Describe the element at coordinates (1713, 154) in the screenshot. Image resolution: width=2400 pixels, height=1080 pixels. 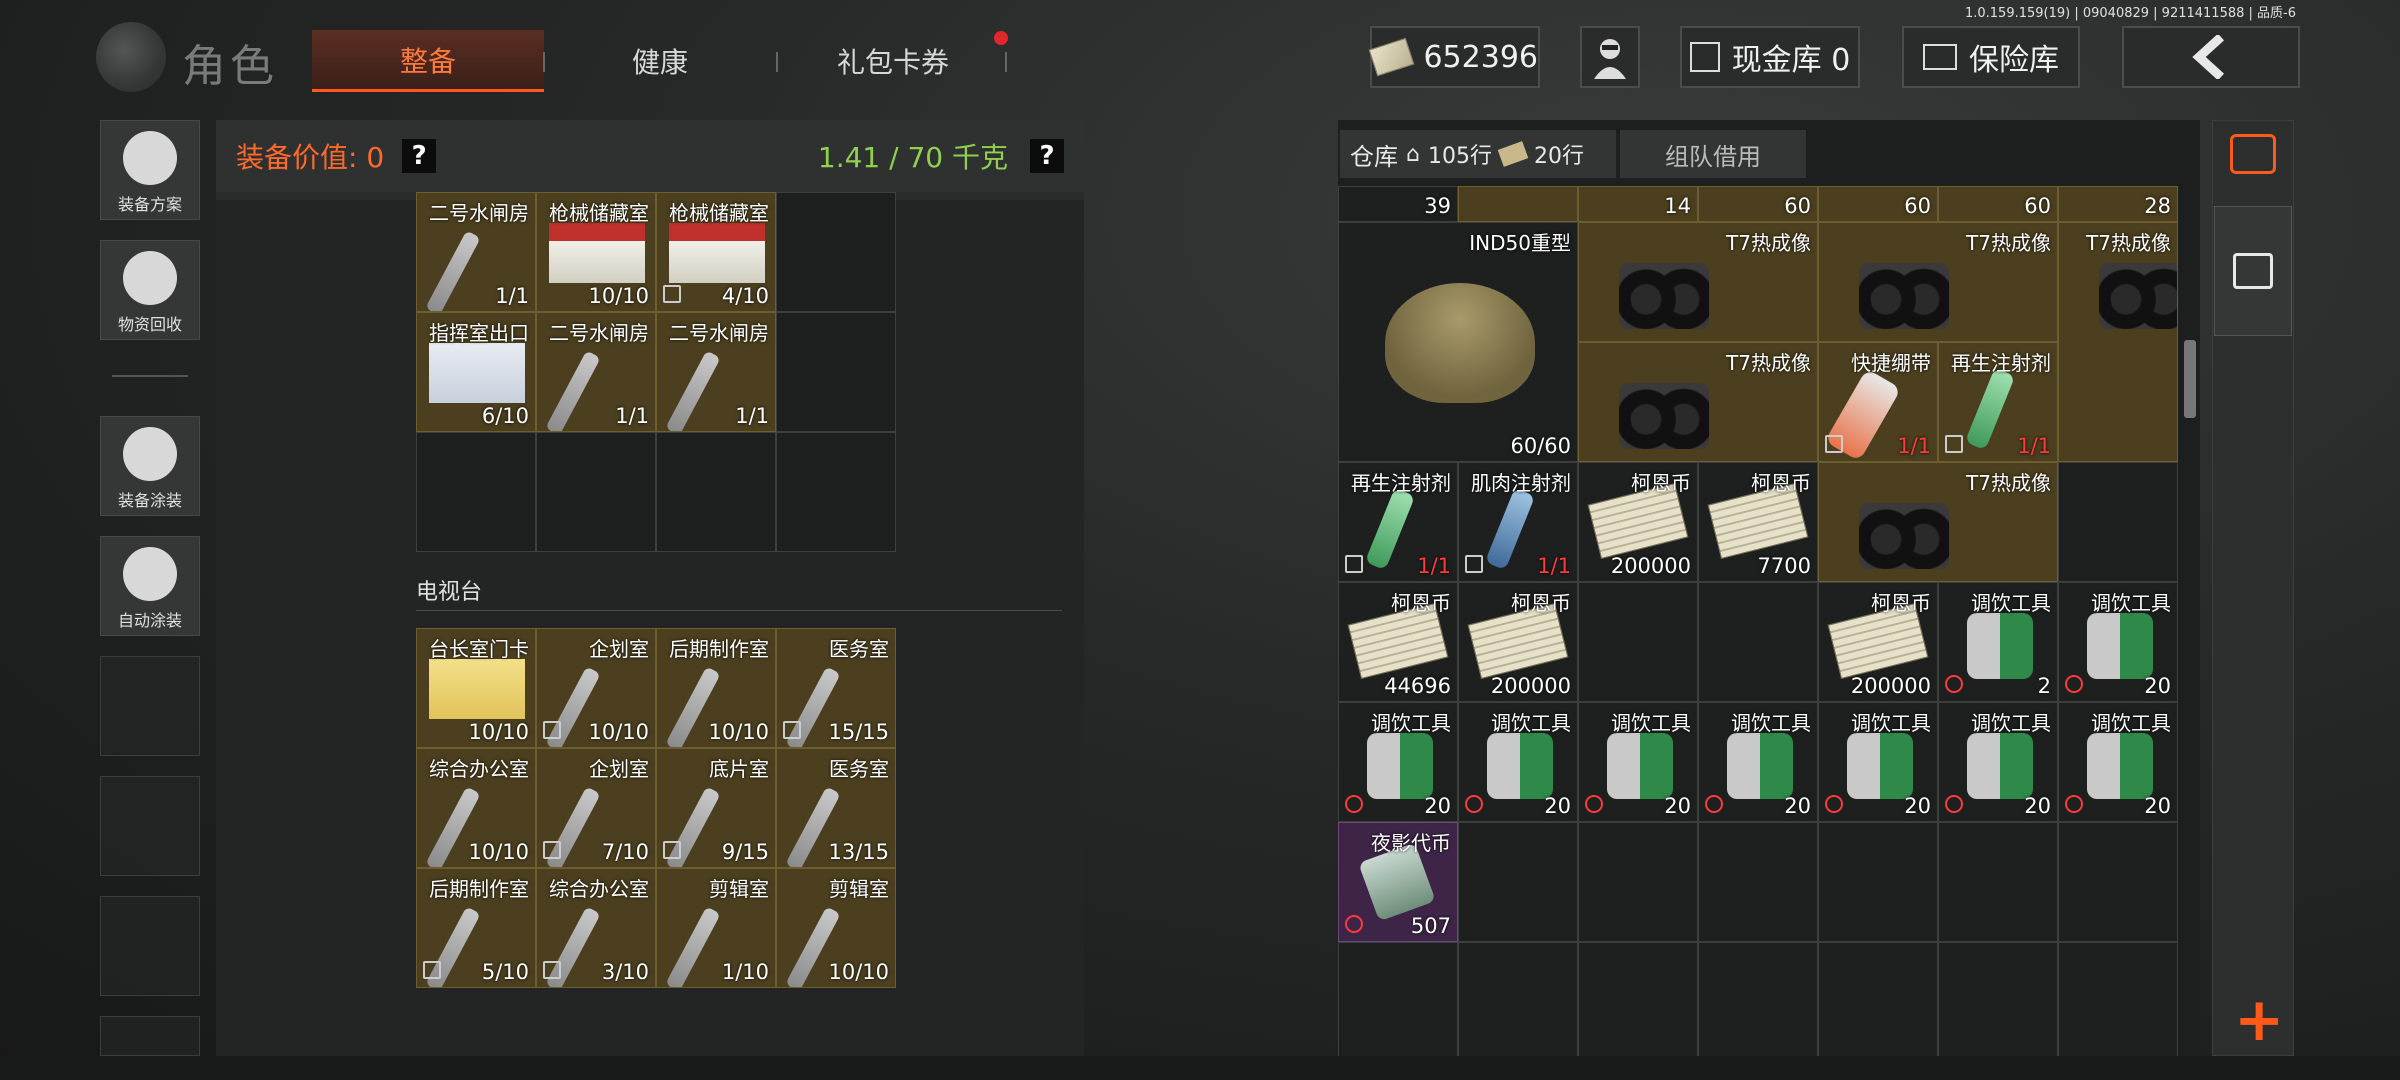
I see `tab-team-borrow: 组队借用` at that location.